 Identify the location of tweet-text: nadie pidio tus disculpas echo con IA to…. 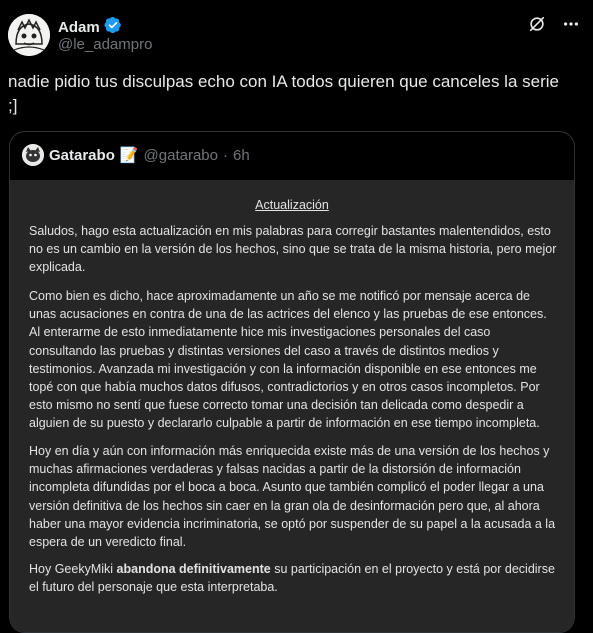
(283, 93).